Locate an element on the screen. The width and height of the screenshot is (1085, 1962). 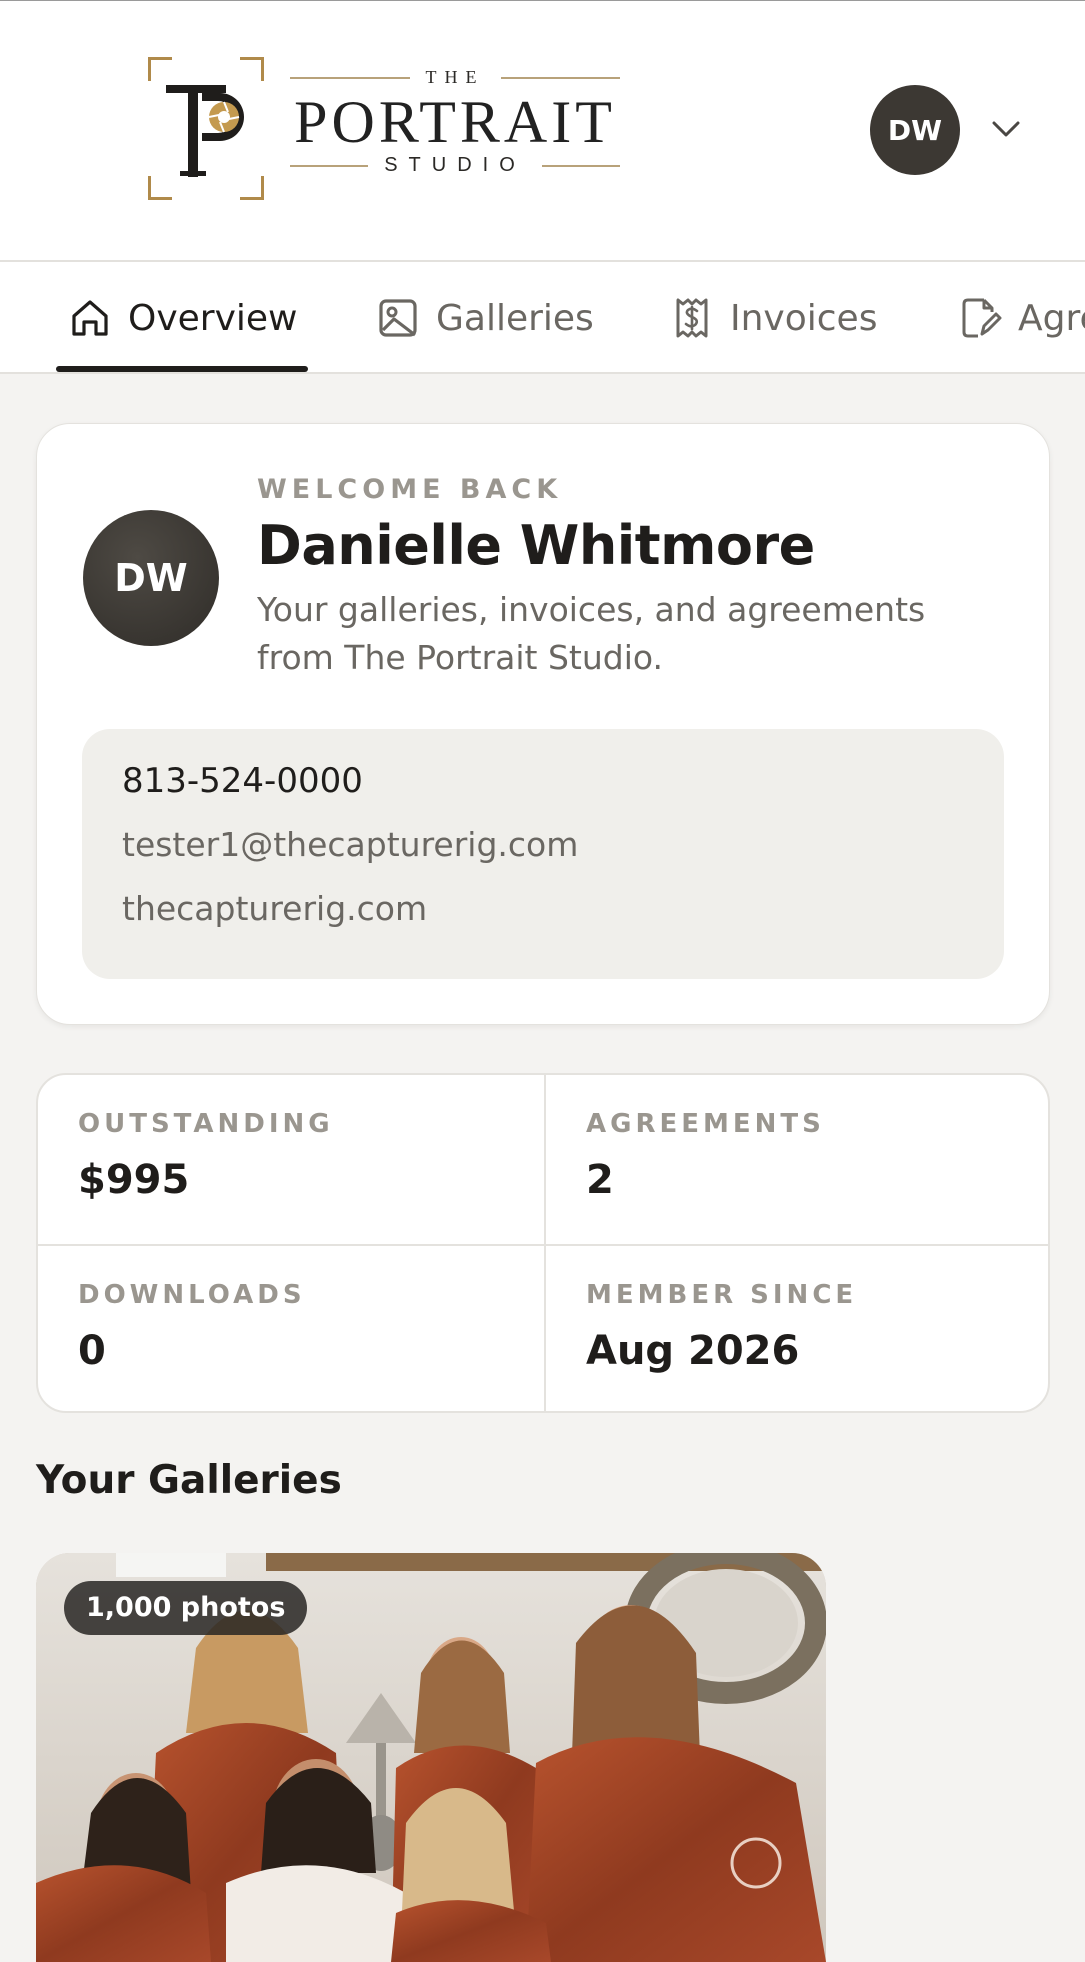
tab-overview-label: Overview is located at coordinates (213, 318).